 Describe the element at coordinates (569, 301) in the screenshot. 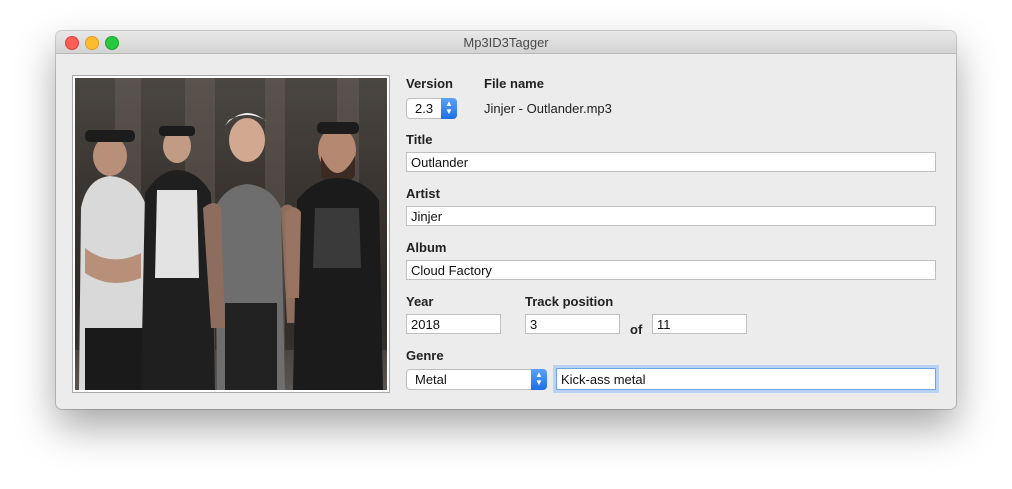

I see `track-position-label: Track position` at that location.